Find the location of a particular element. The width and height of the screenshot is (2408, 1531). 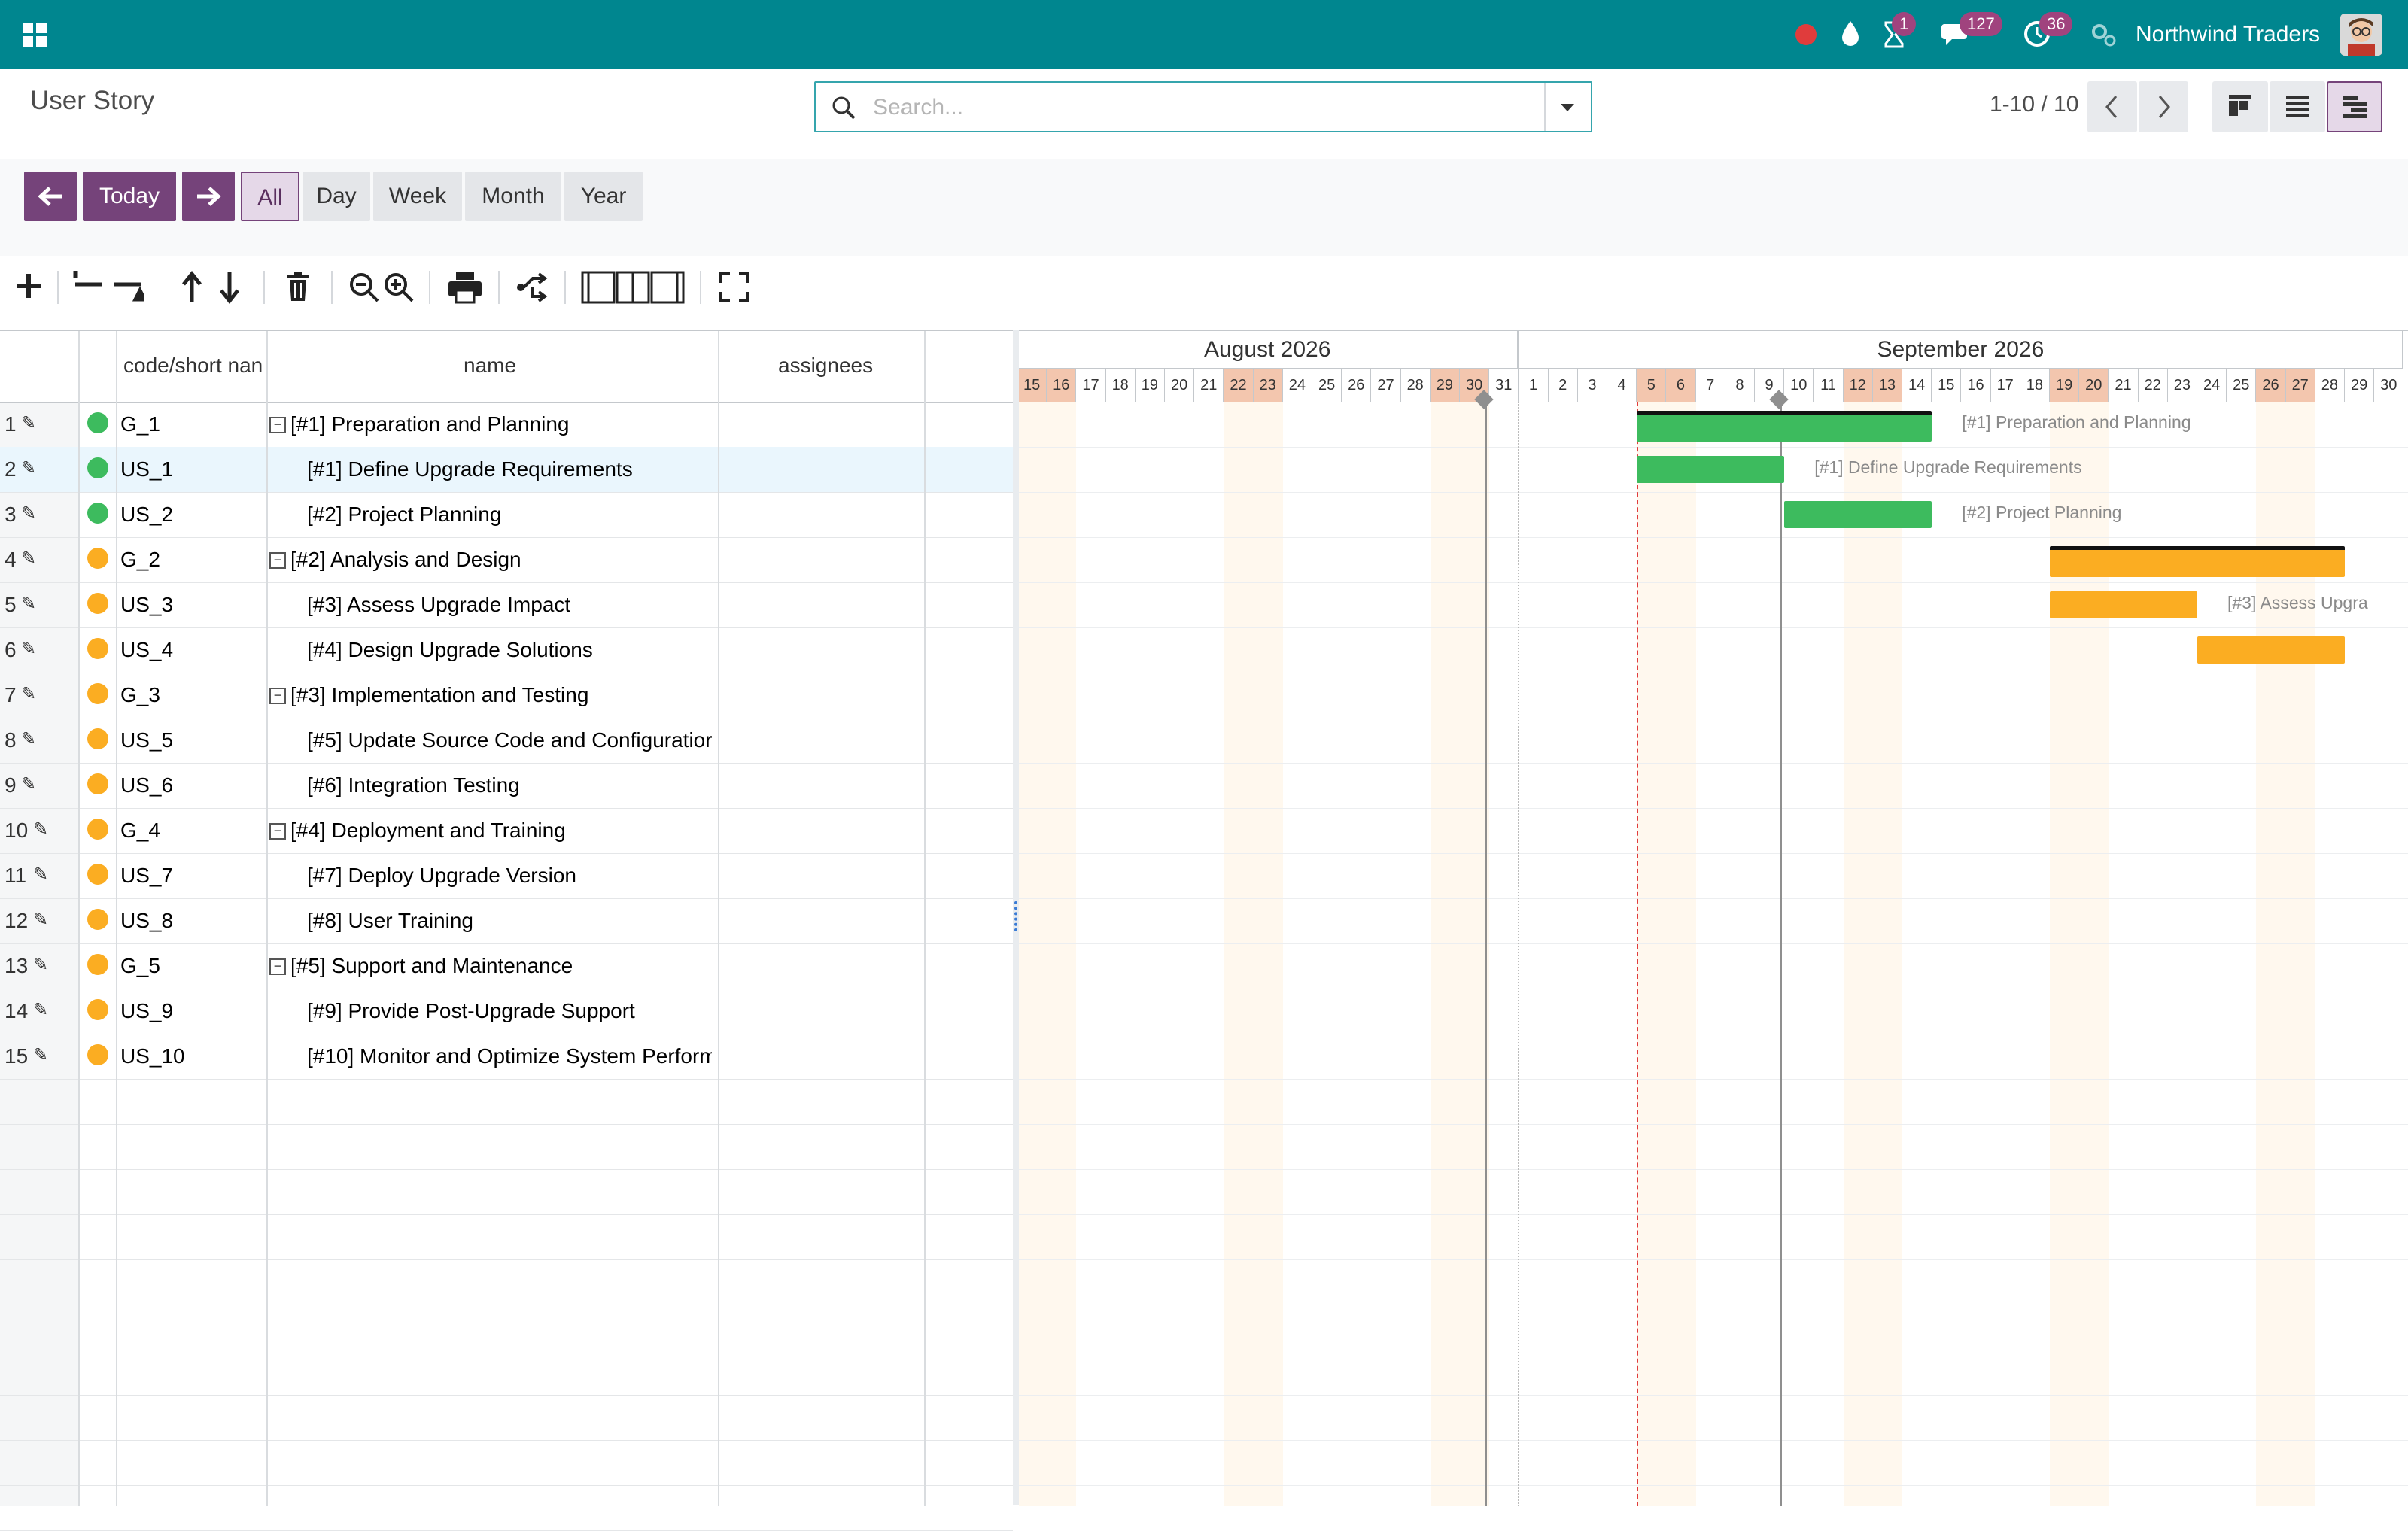

row-number: 9 is located at coordinates (11, 785).